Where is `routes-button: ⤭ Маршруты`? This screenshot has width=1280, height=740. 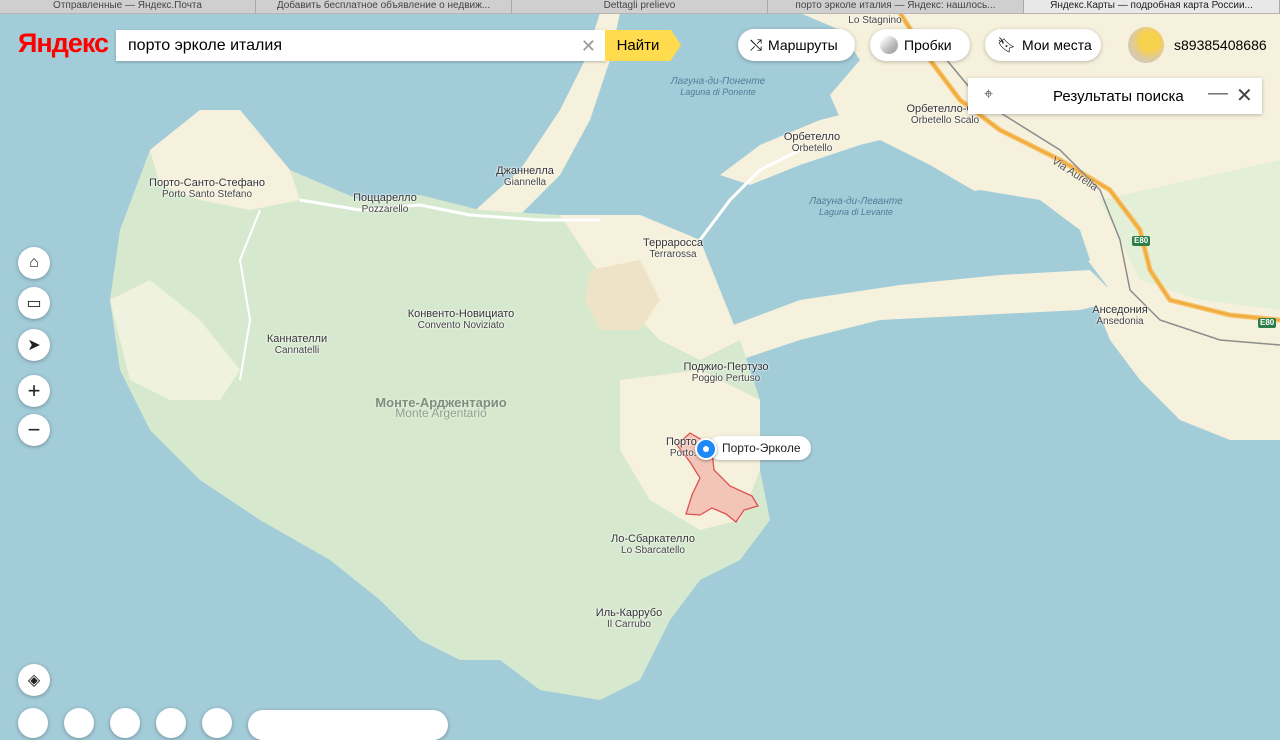
routes-button: ⤭ Маршруты is located at coordinates (796, 45).